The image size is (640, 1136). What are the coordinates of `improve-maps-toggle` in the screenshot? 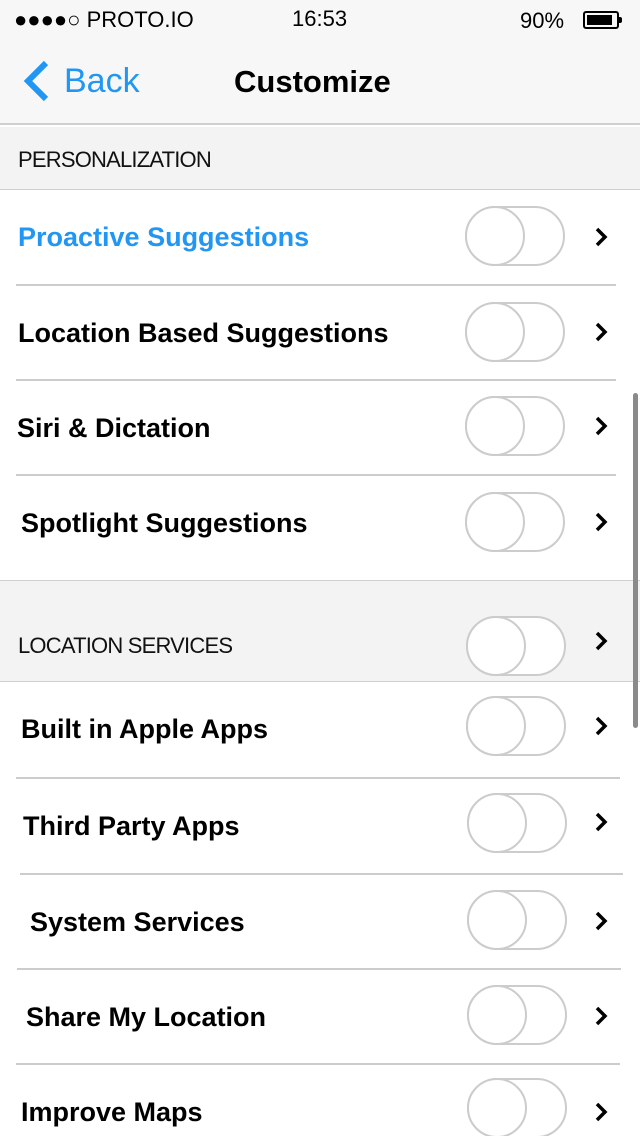 It's located at (517, 1107).